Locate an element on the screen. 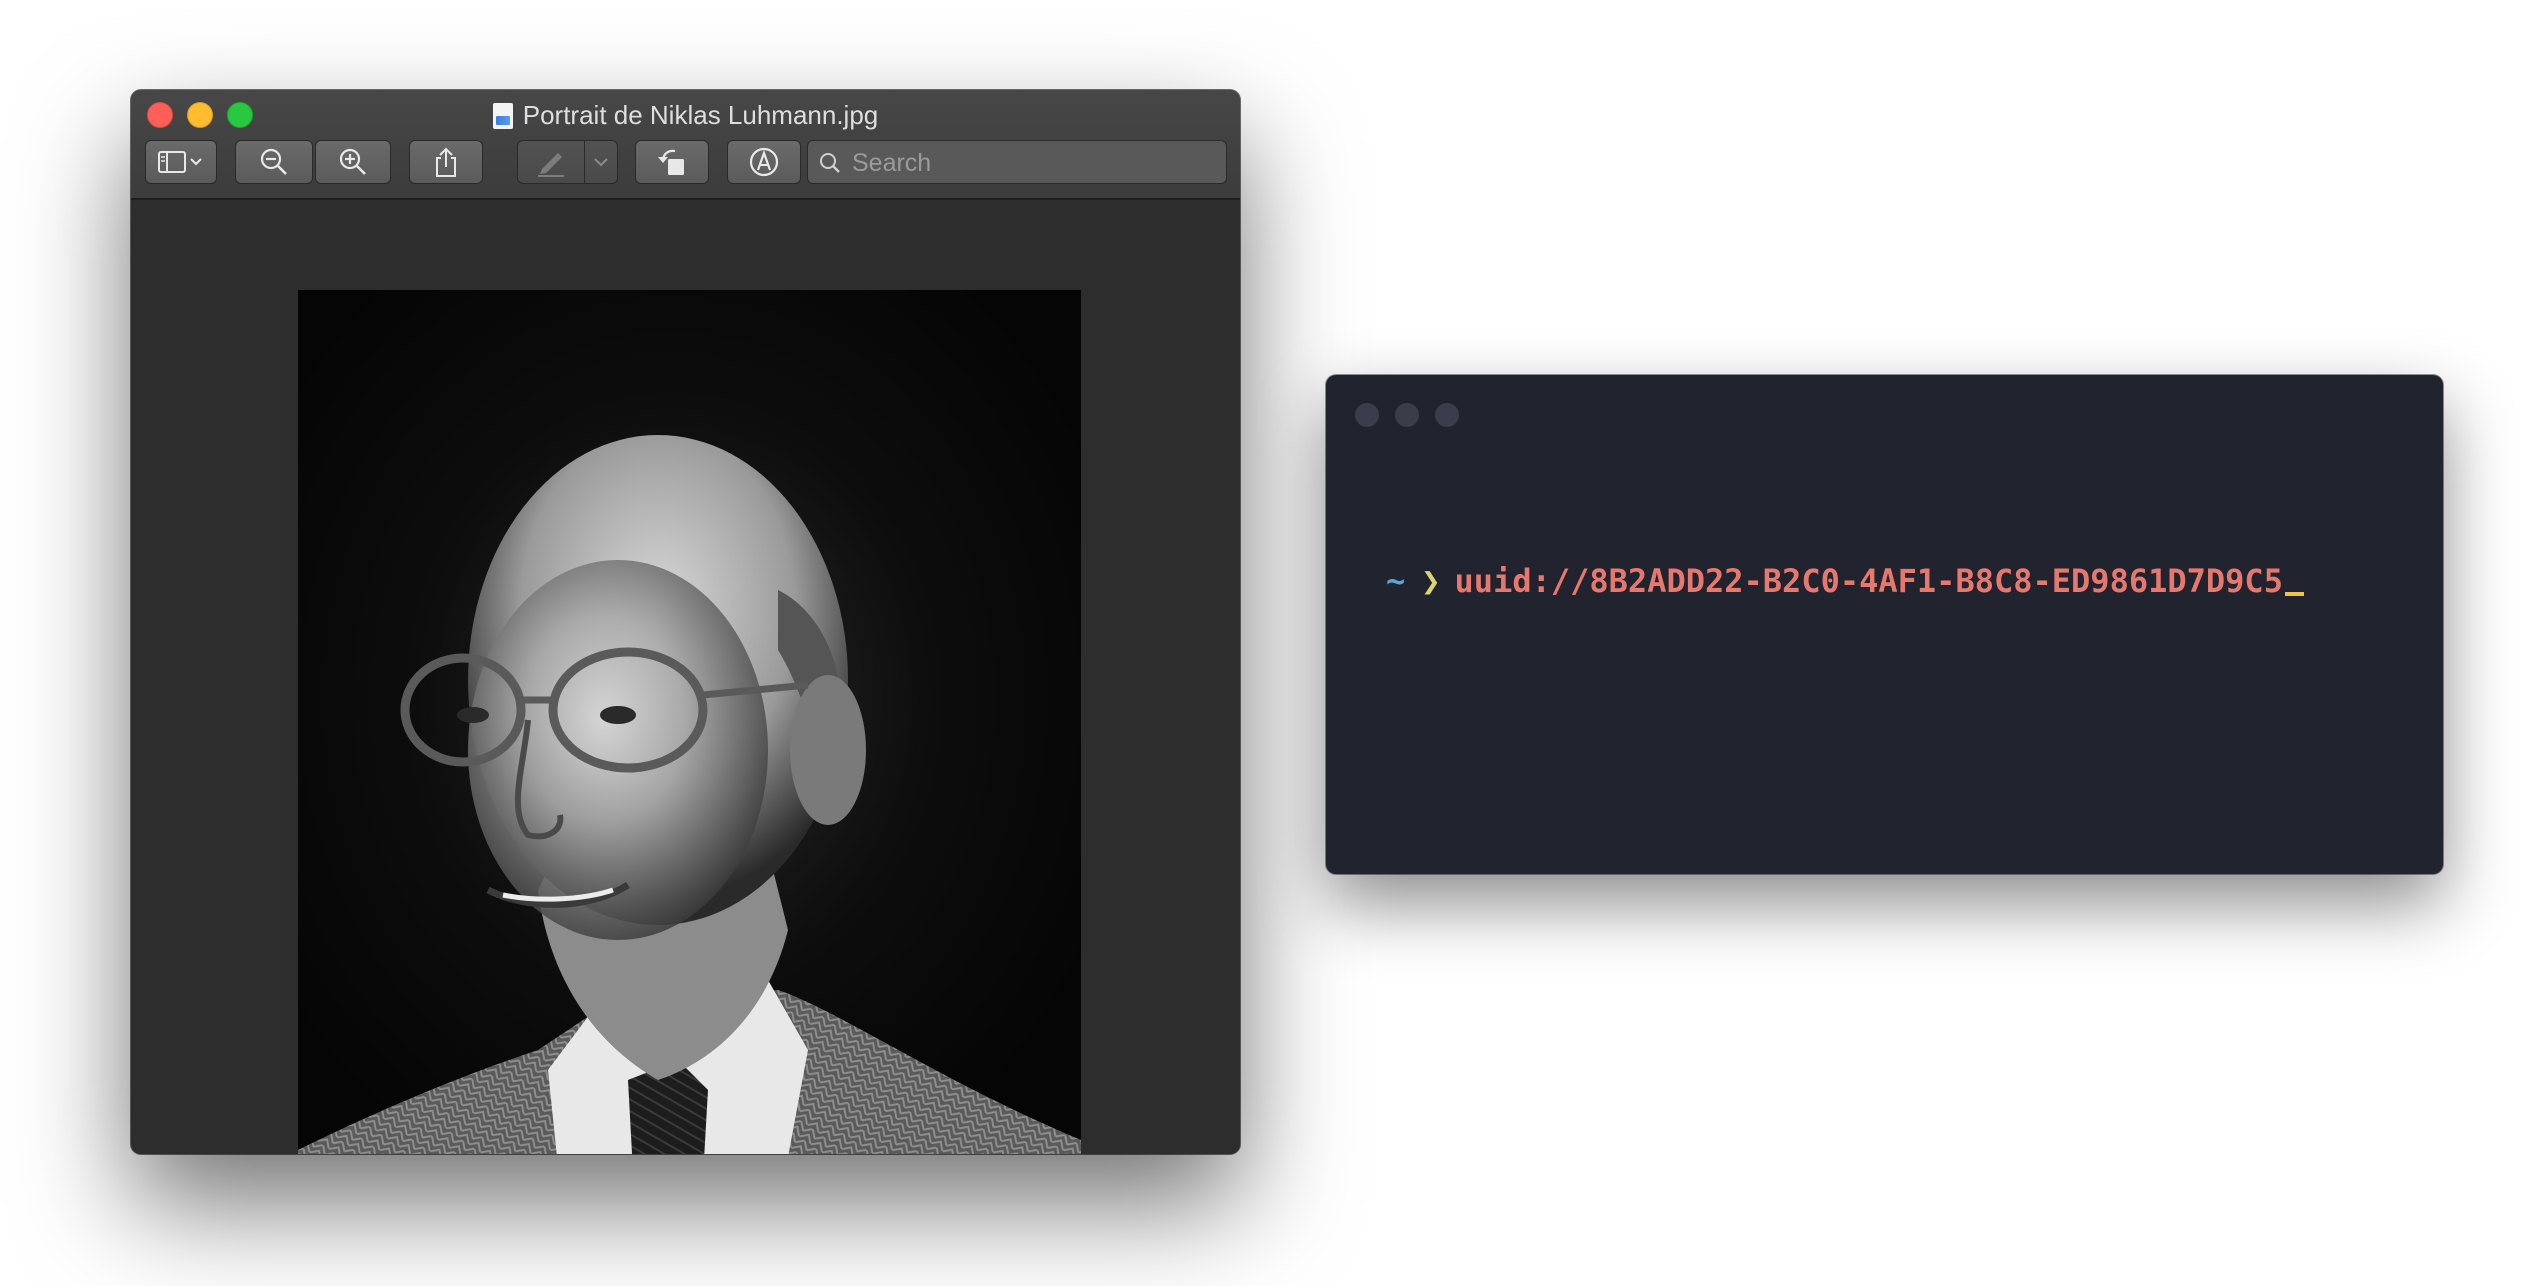  share-icon is located at coordinates (446, 162).